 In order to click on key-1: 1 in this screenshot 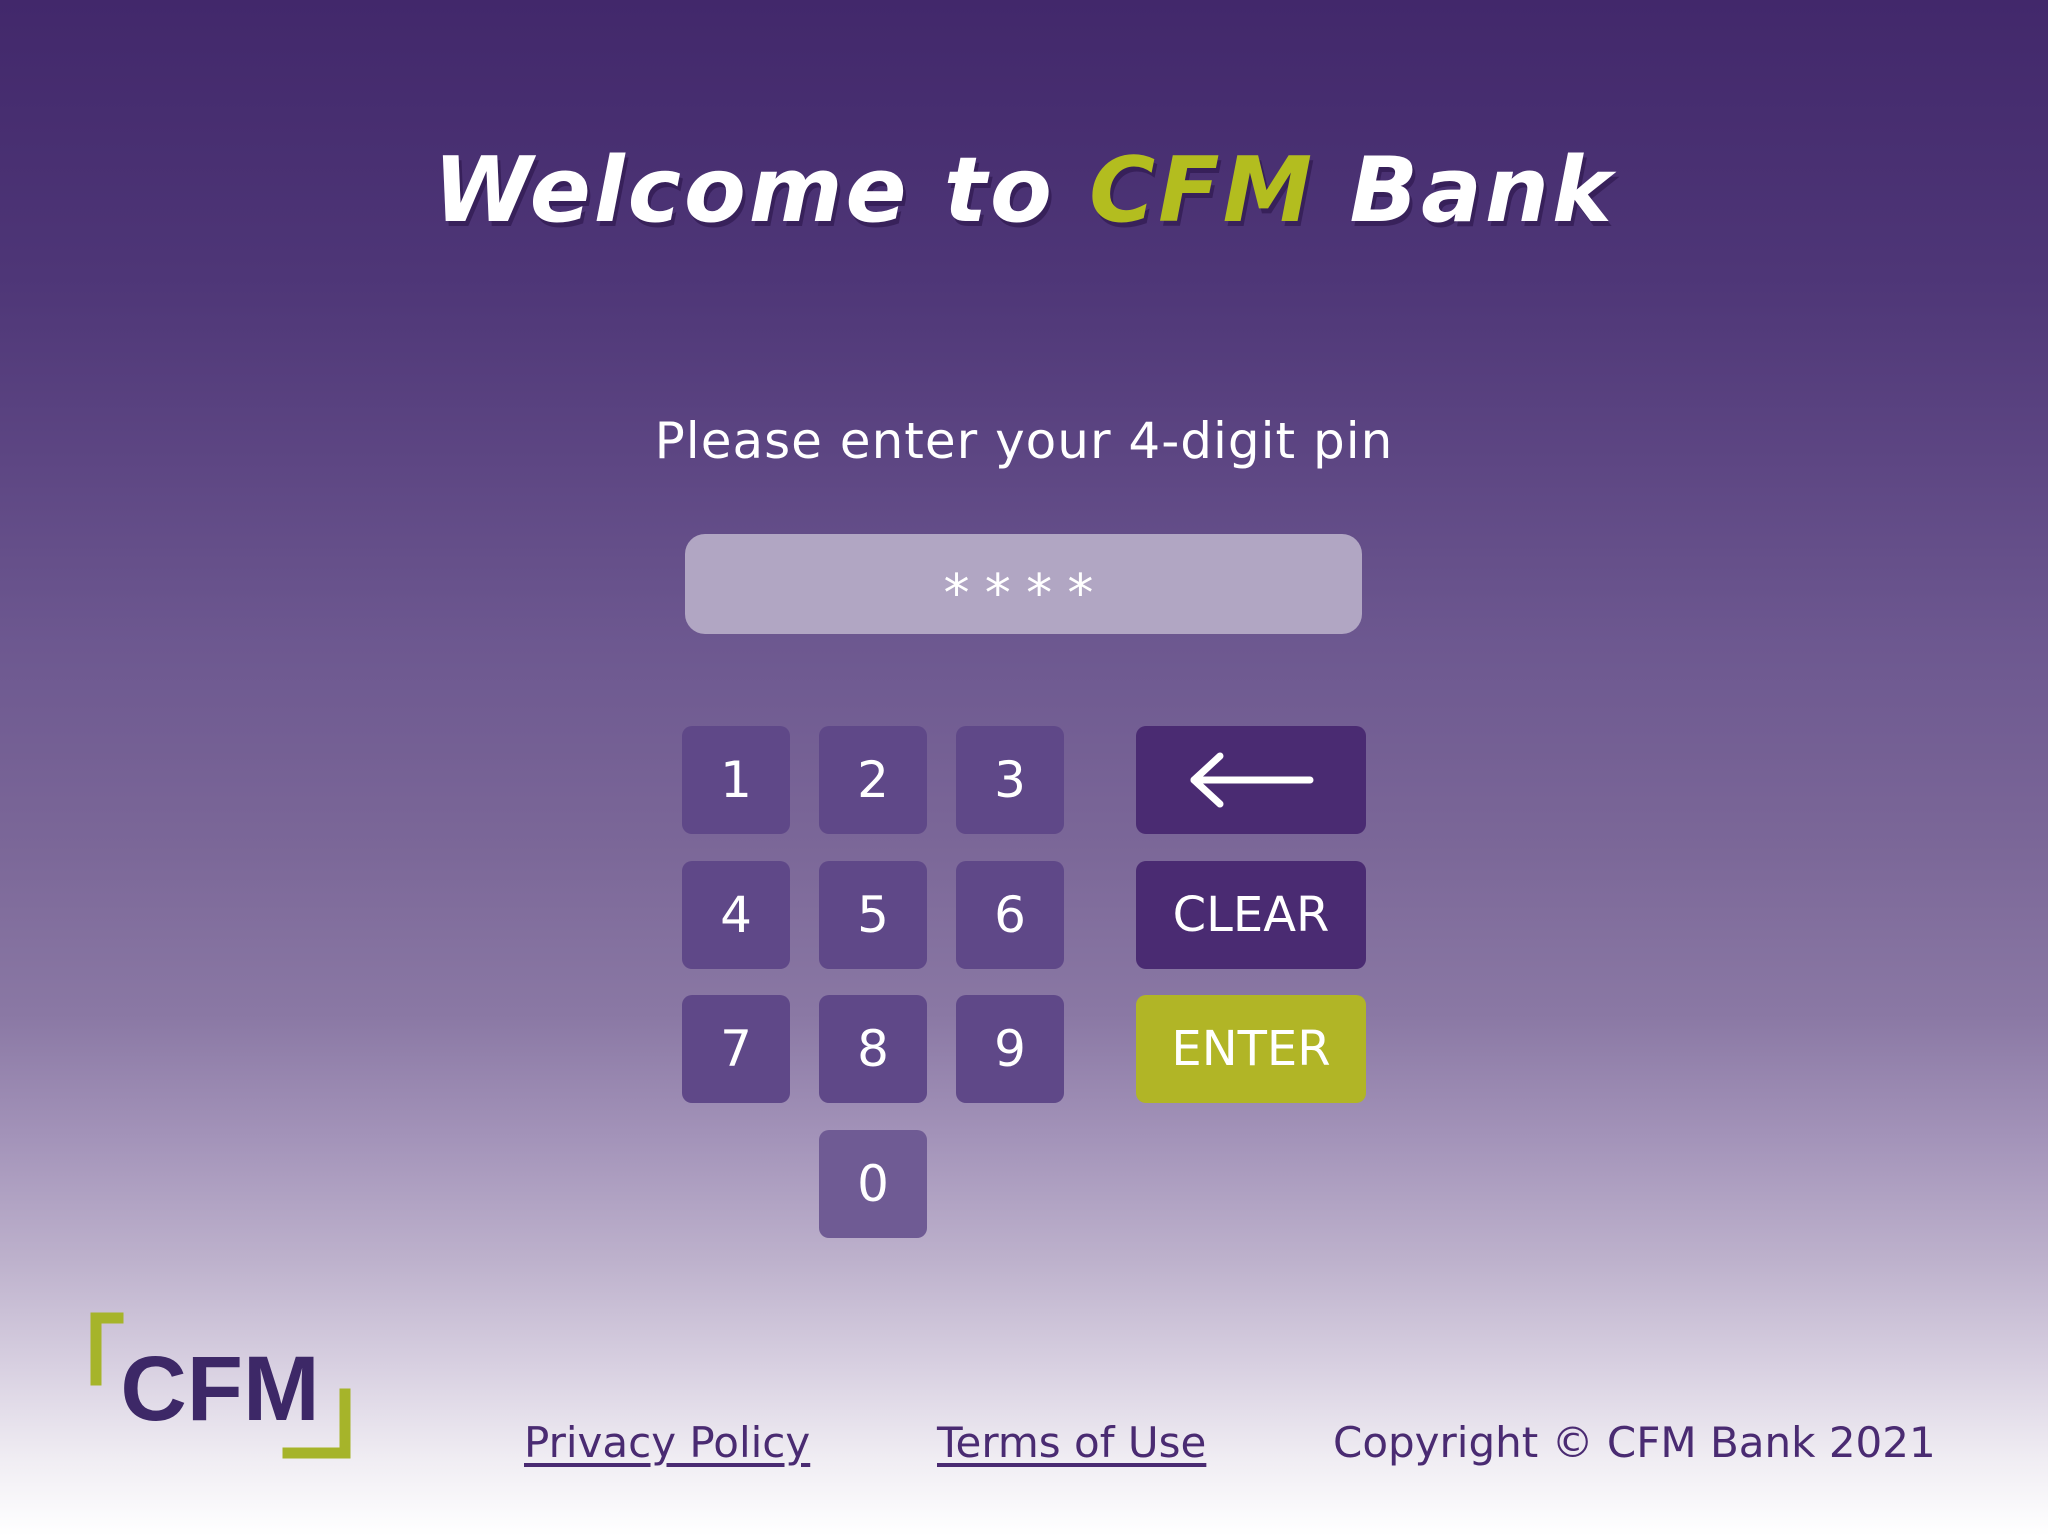, I will do `click(736, 780)`.